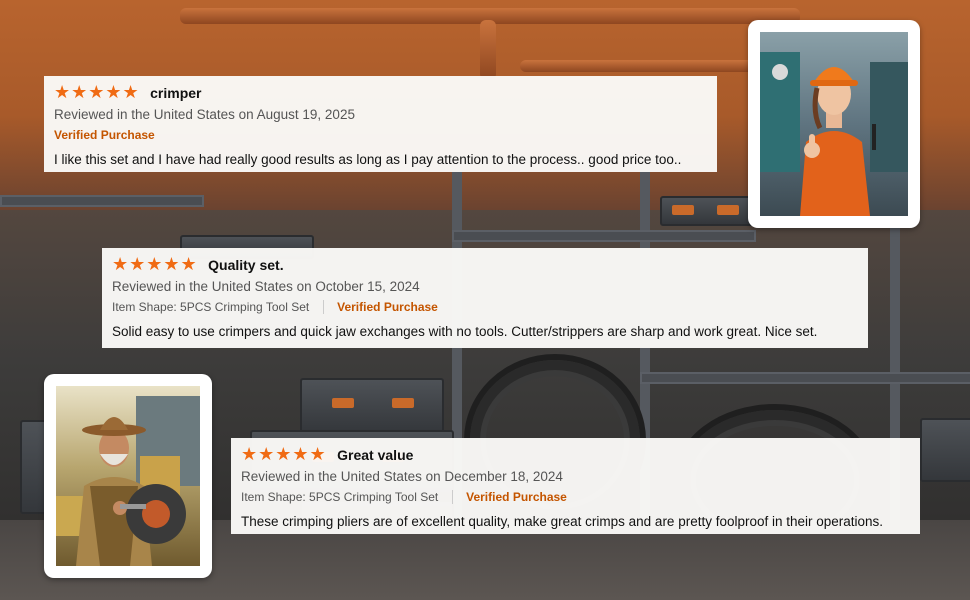  Describe the element at coordinates (245, 265) in the screenshot. I see `review-title: Quality set.` at that location.